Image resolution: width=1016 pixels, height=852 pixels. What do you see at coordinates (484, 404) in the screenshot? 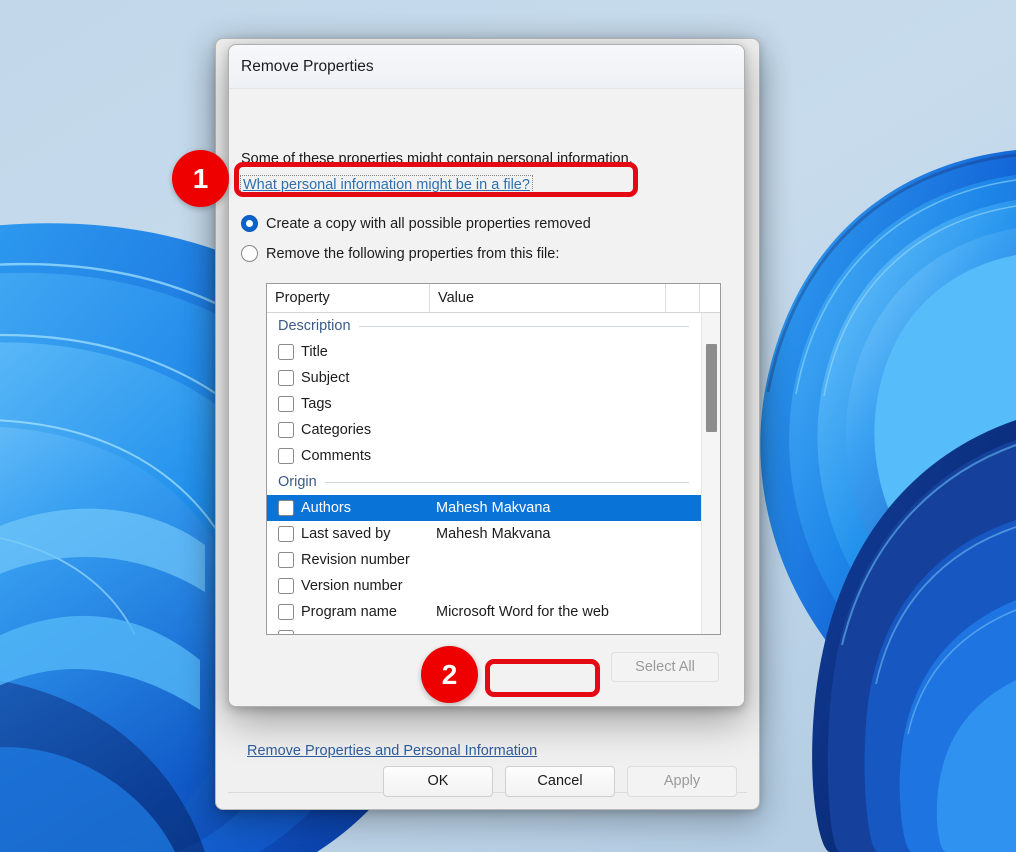
I see `table-row: Tags` at bounding box center [484, 404].